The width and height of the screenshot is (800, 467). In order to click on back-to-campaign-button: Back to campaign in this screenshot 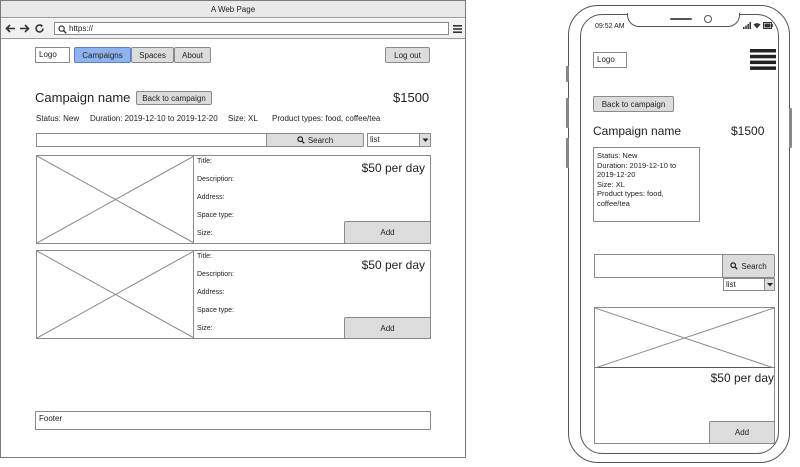, I will do `click(174, 98)`.